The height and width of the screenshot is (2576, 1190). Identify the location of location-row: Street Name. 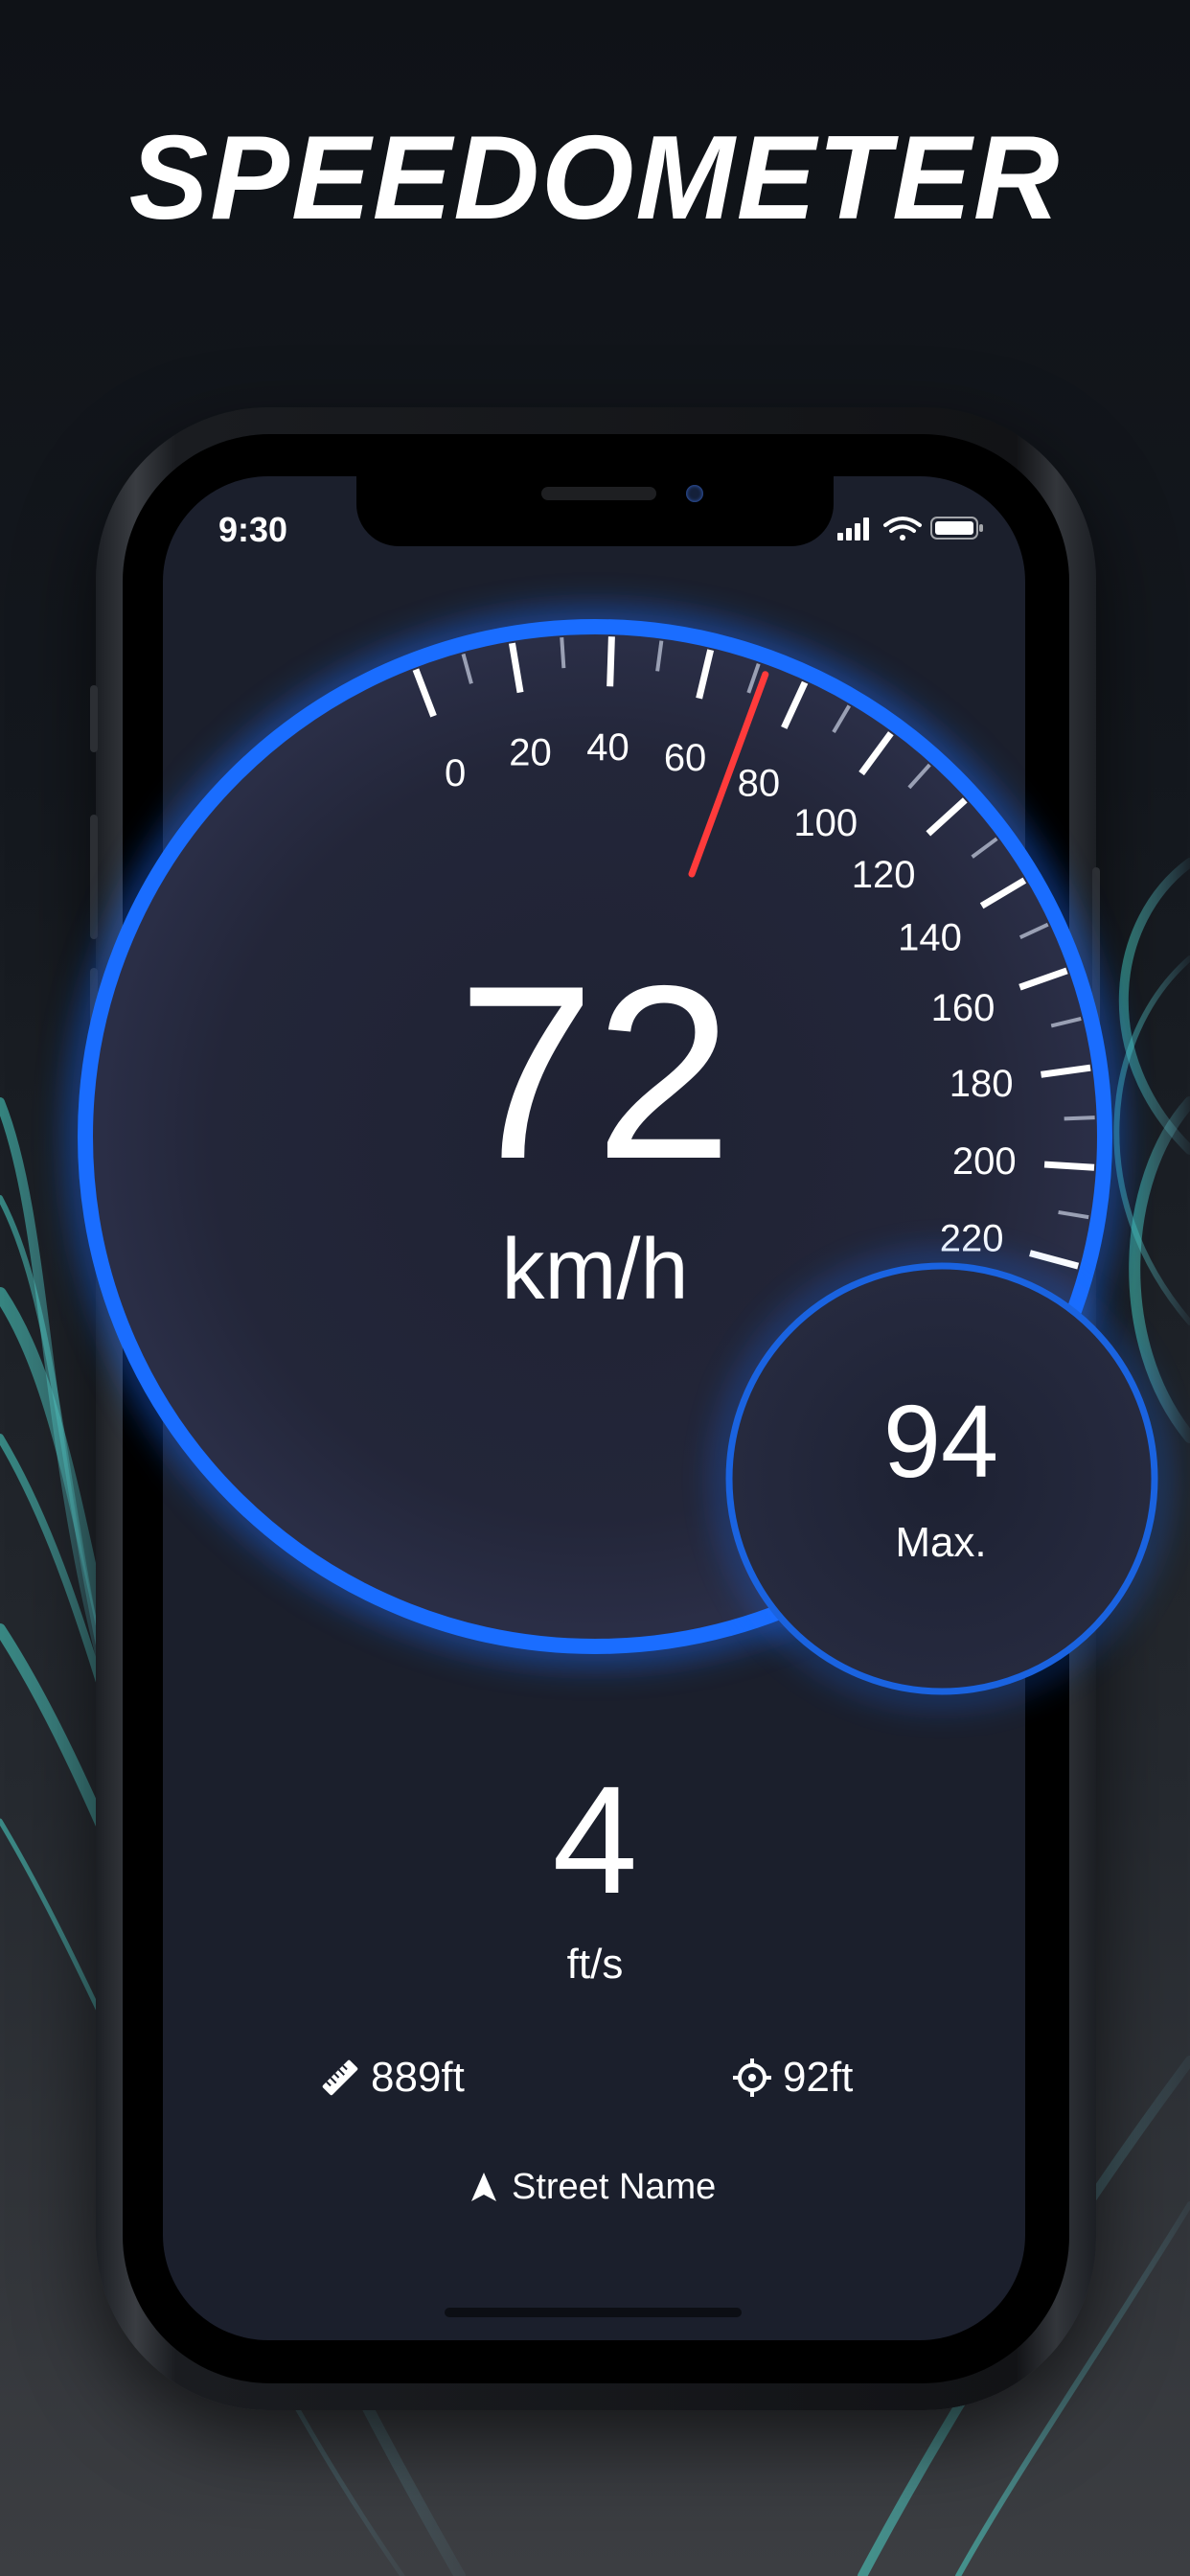
(592, 2187).